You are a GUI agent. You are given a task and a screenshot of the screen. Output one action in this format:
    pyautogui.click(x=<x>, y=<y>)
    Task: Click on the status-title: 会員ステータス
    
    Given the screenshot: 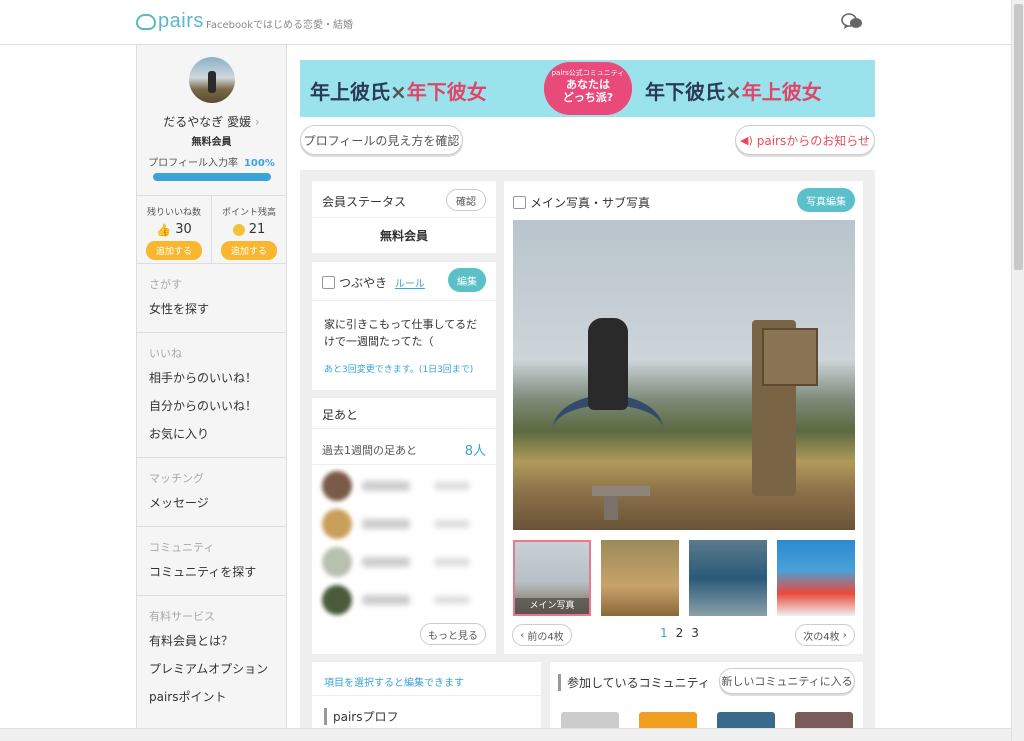 What is the action you would take?
    pyautogui.click(x=364, y=202)
    